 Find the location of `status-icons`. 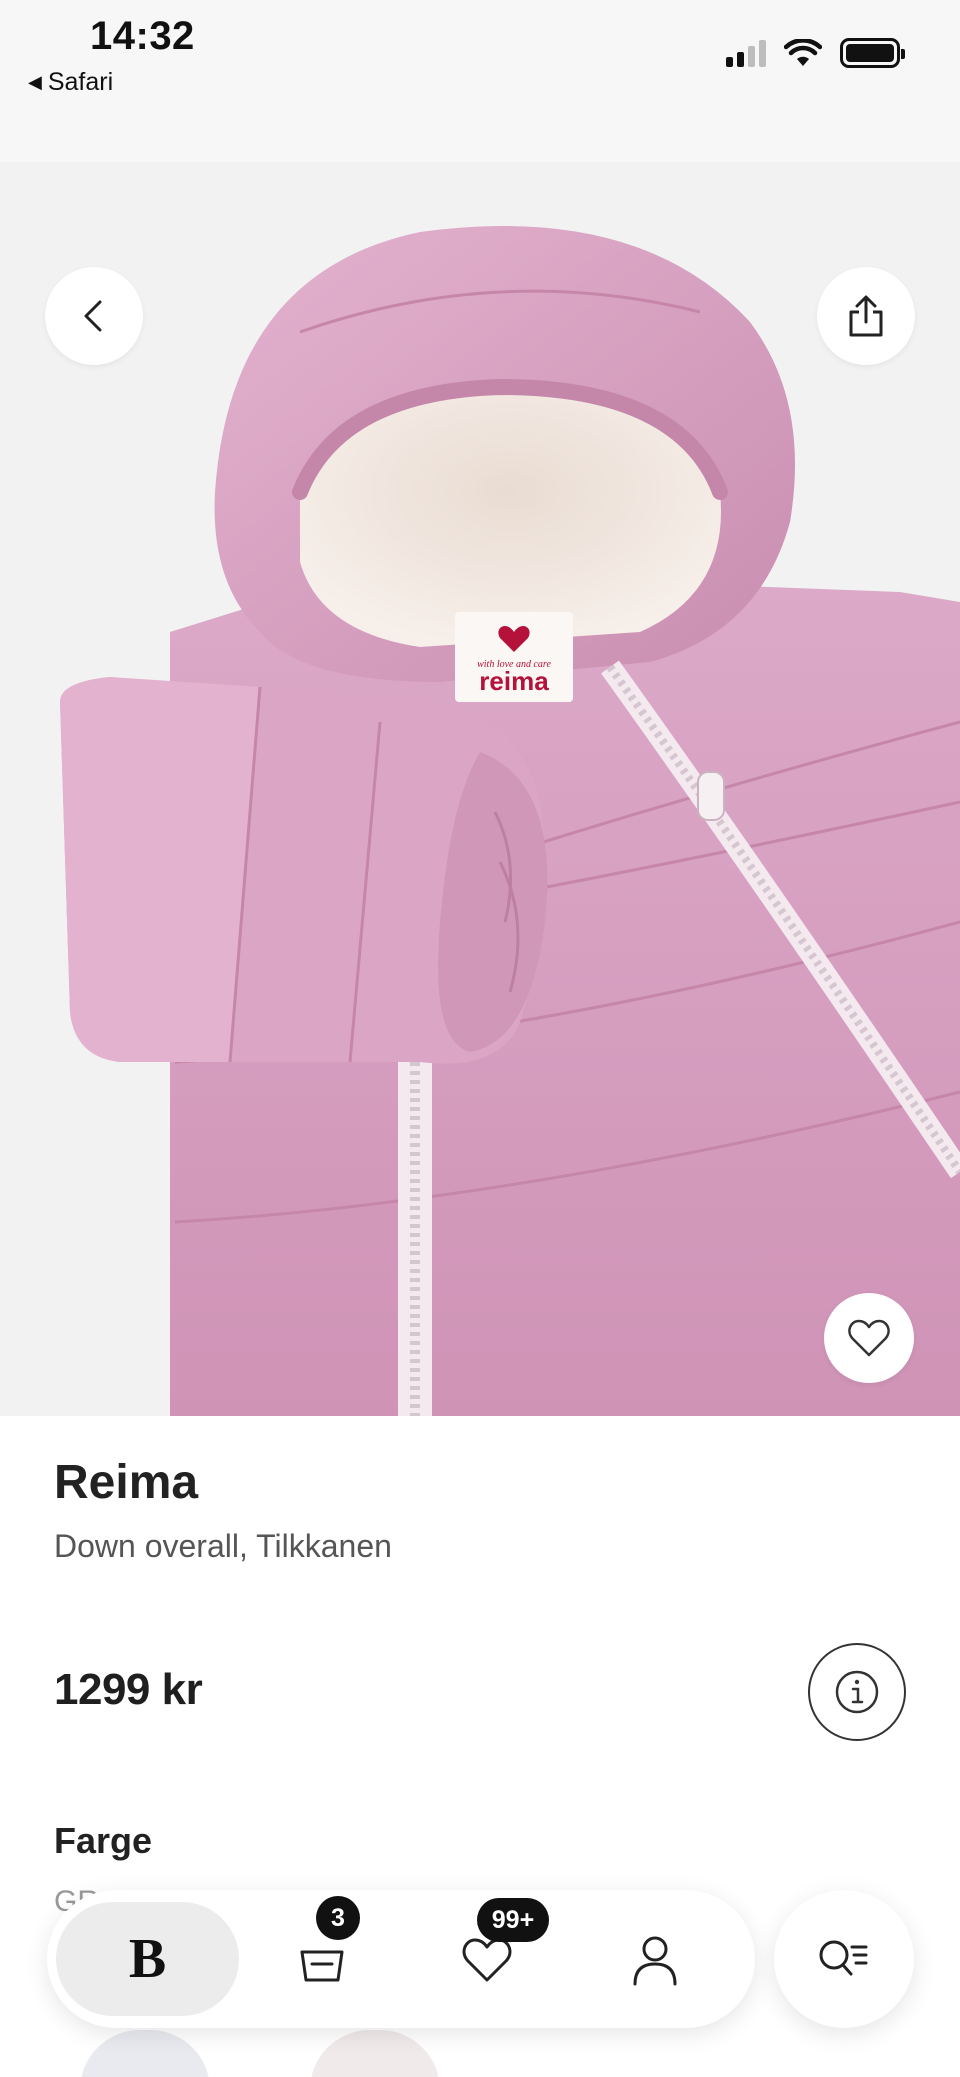

status-icons is located at coordinates (815, 53).